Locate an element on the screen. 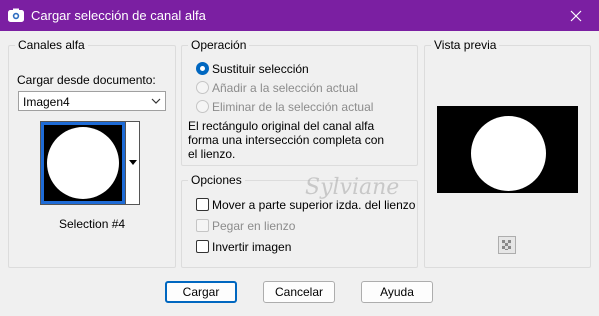  operation-description-line-3: el lienzo. is located at coordinates (212, 154).